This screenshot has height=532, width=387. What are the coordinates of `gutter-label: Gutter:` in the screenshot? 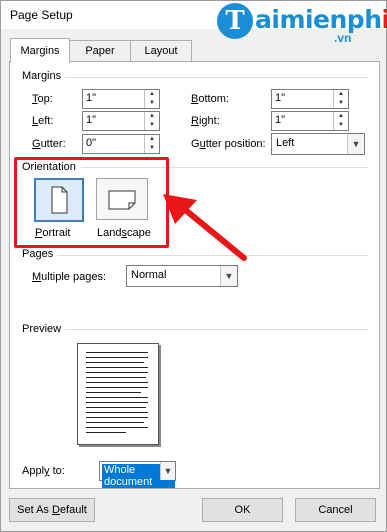 It's located at (49, 144).